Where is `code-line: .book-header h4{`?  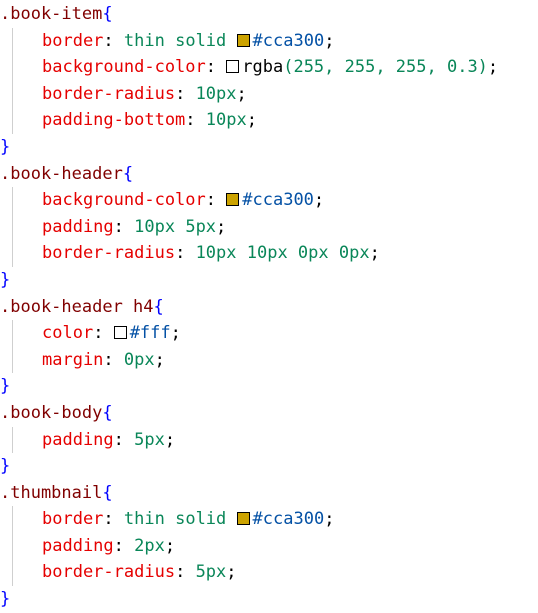 code-line: .book-header h4{ is located at coordinates (269, 307).